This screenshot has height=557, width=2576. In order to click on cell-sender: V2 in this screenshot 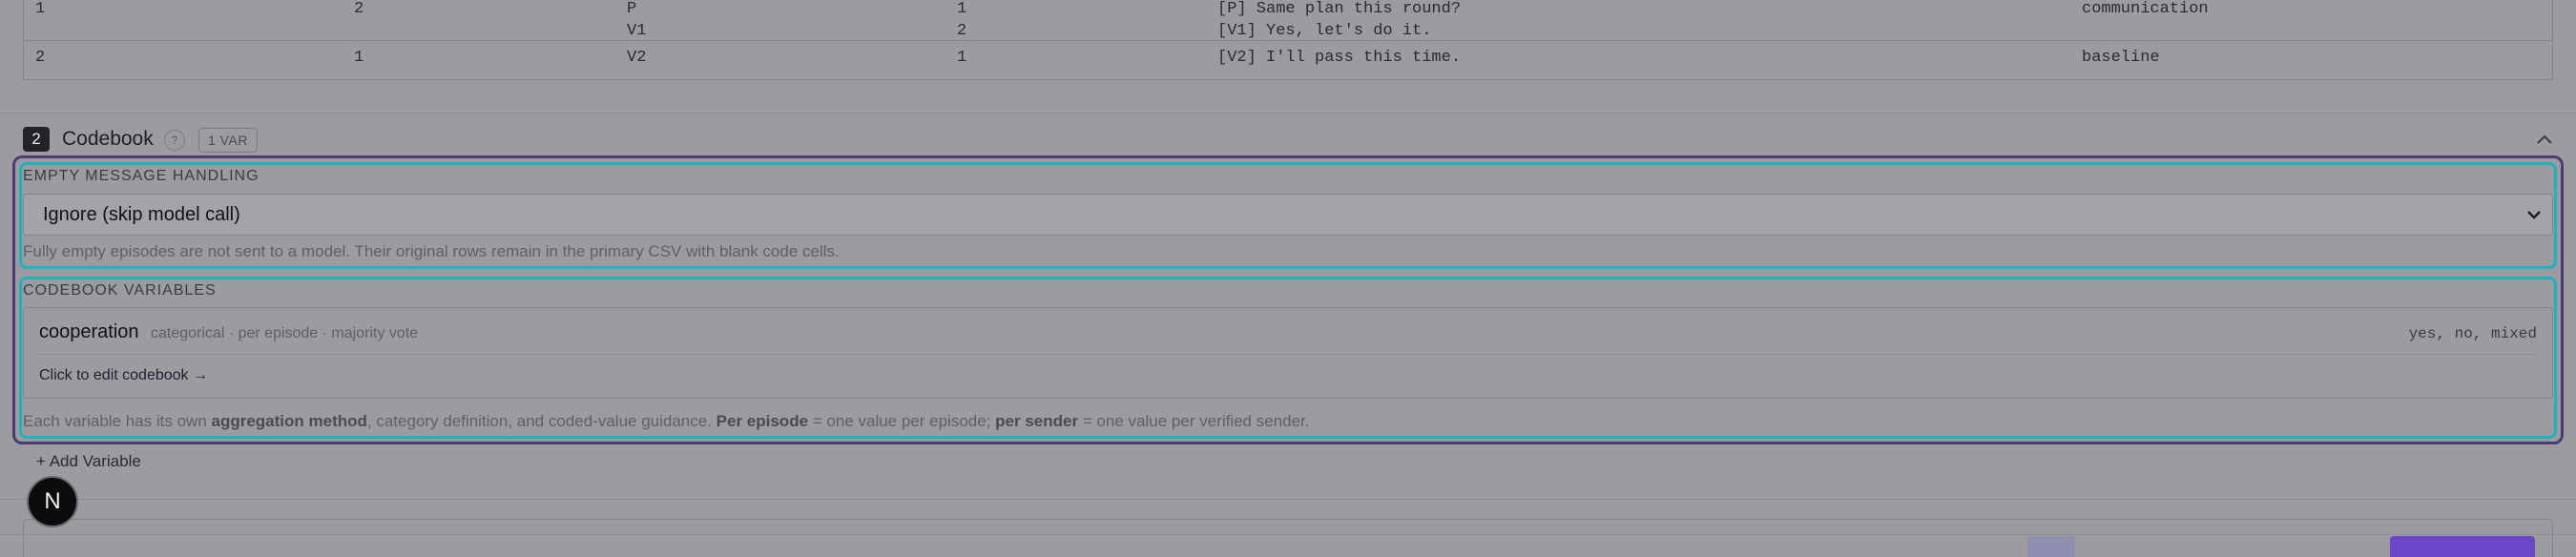, I will do `click(637, 58)`.